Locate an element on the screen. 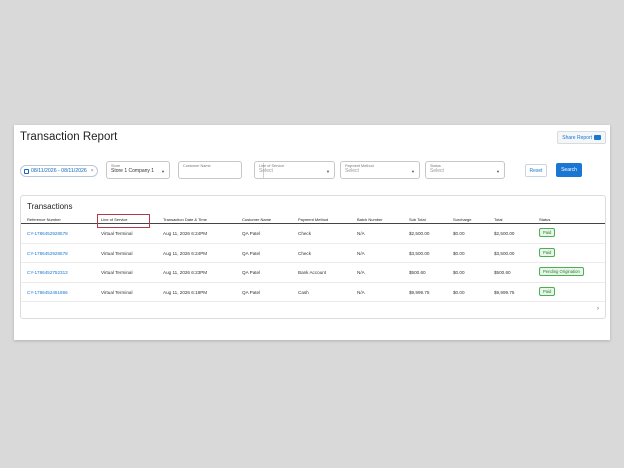 Image resolution: width=624 pixels, height=468 pixels. customer-name-label: Customer Name is located at coordinates (197, 166).